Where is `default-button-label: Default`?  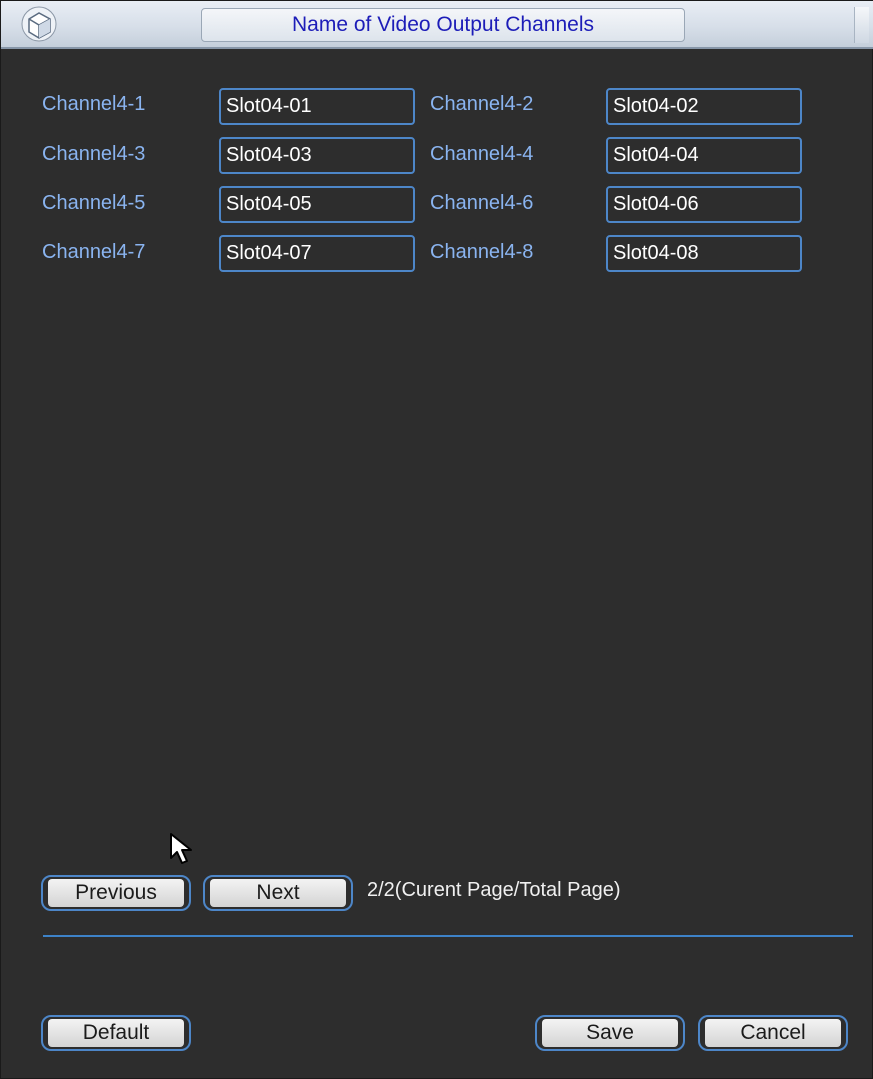
default-button-label: Default is located at coordinates (116, 1033).